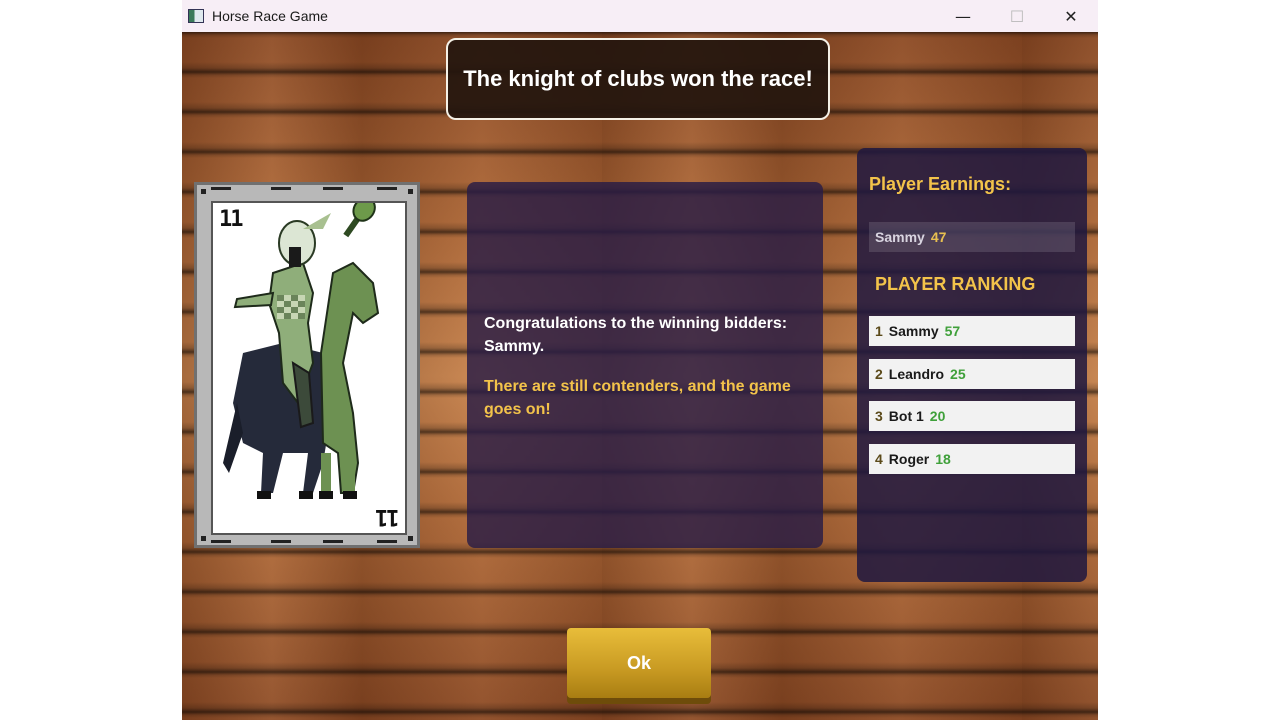 Image resolution: width=1280 pixels, height=720 pixels. I want to click on ranking-player-name: Leandro, so click(916, 373).